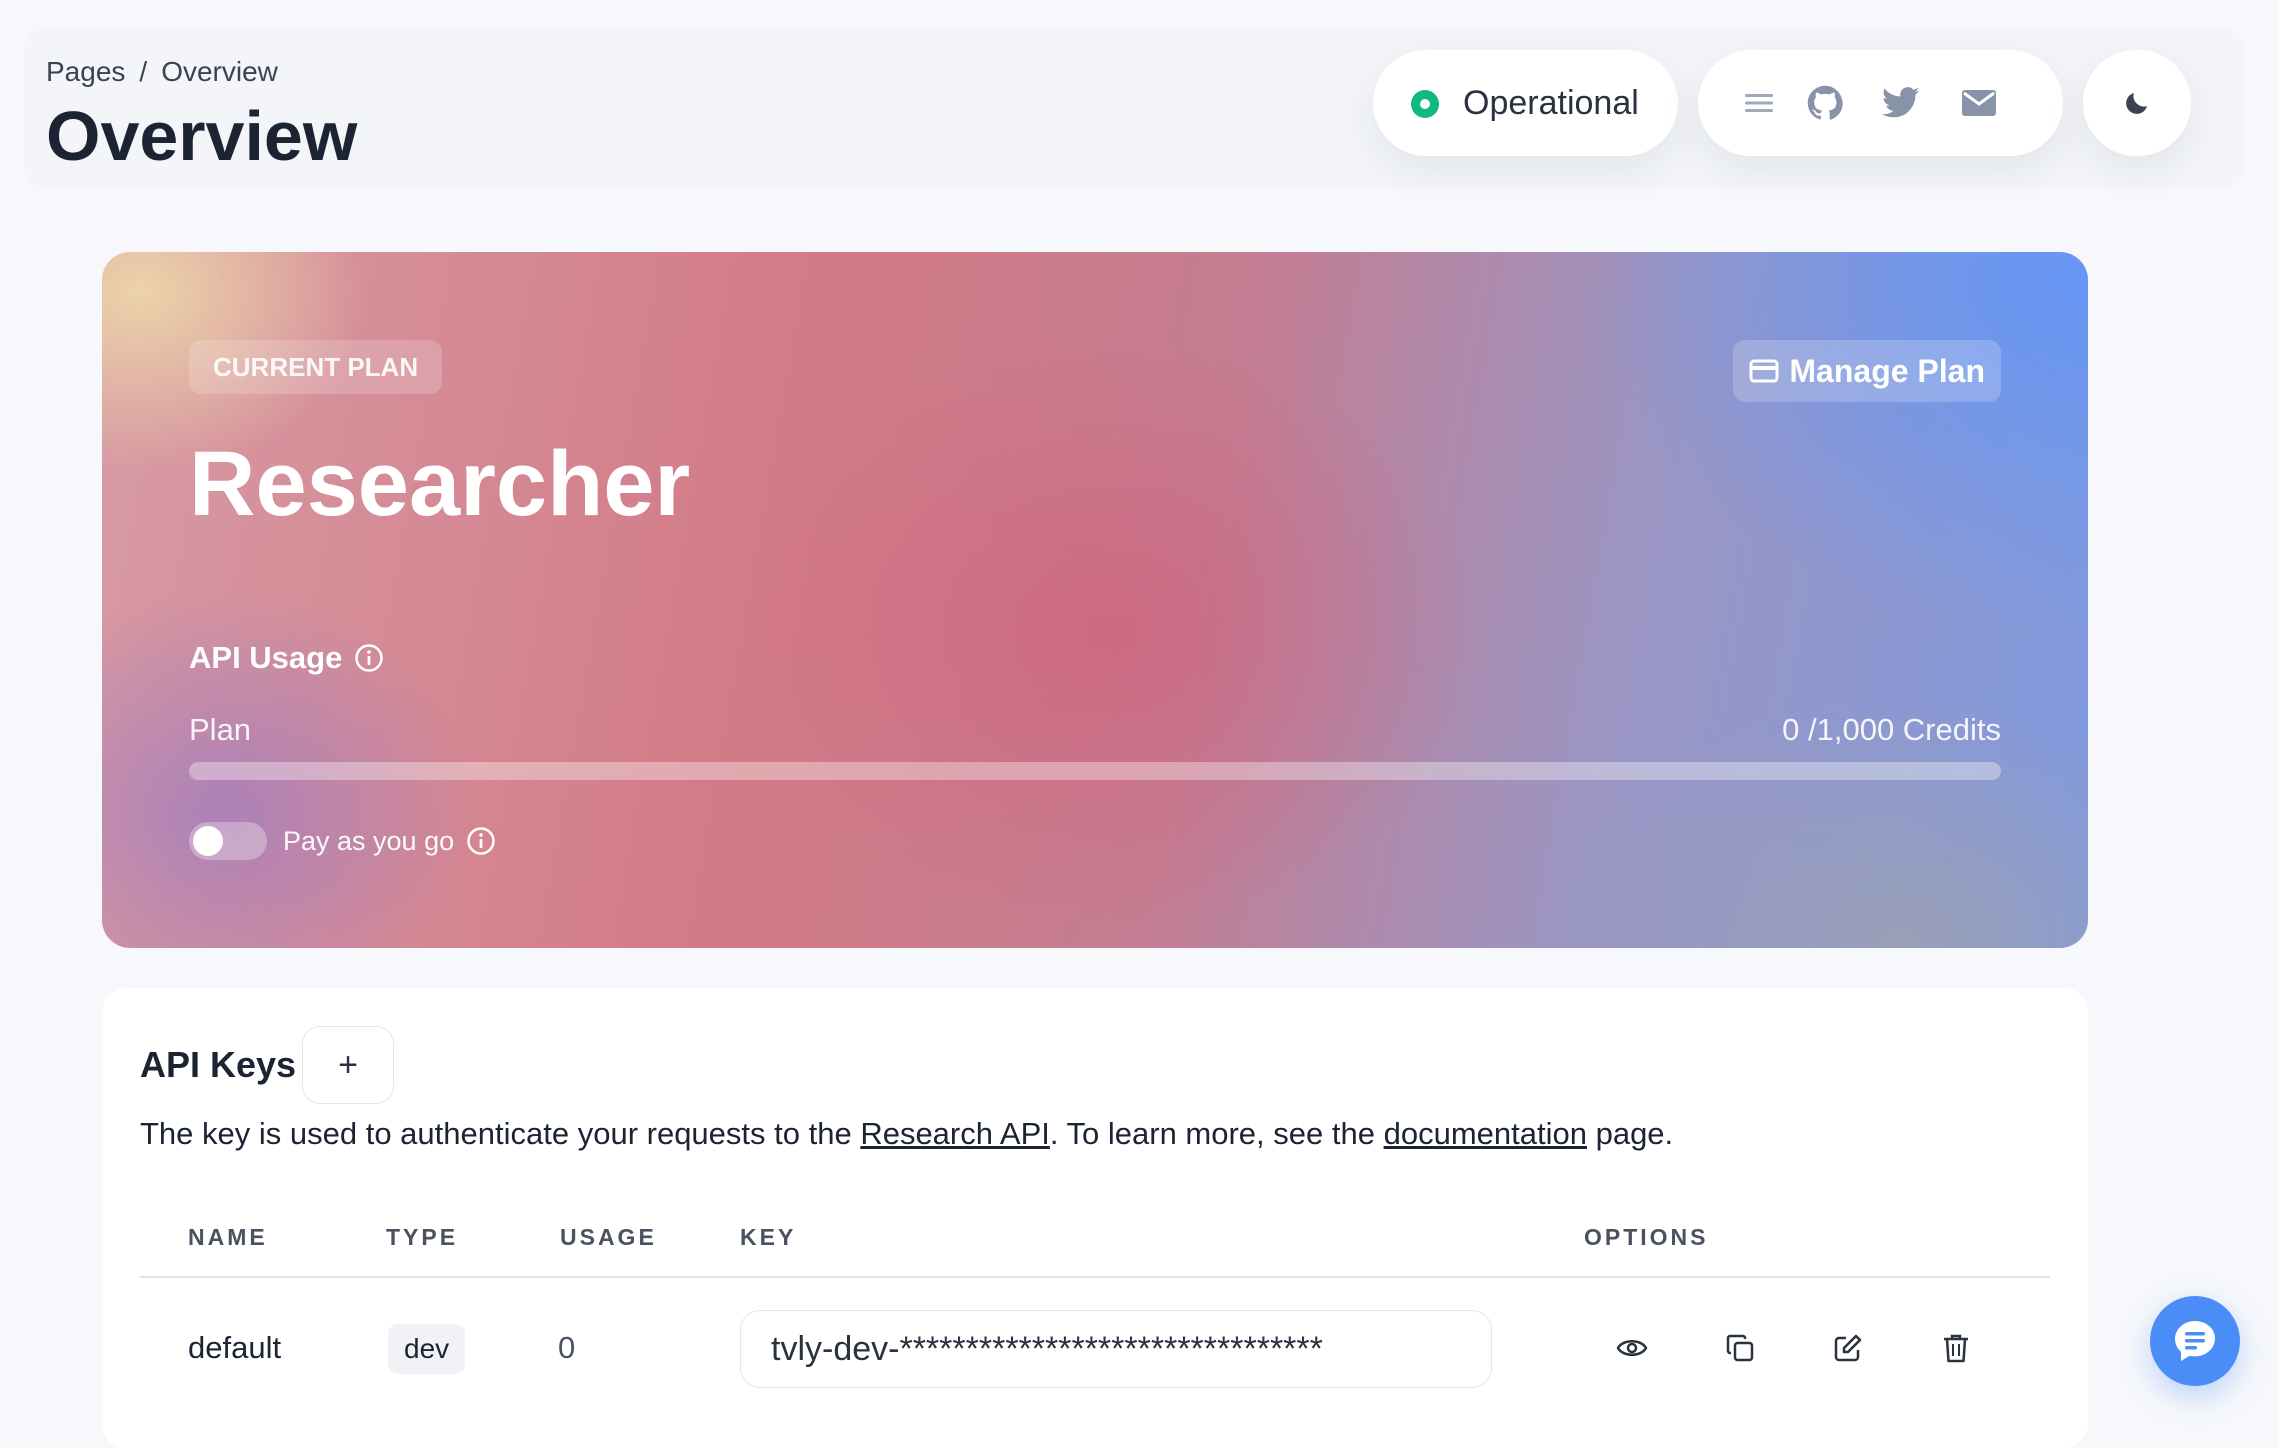 This screenshot has height=1448, width=2278. What do you see at coordinates (228, 841) in the screenshot?
I see `pay-as-you-go-toggle` at bounding box center [228, 841].